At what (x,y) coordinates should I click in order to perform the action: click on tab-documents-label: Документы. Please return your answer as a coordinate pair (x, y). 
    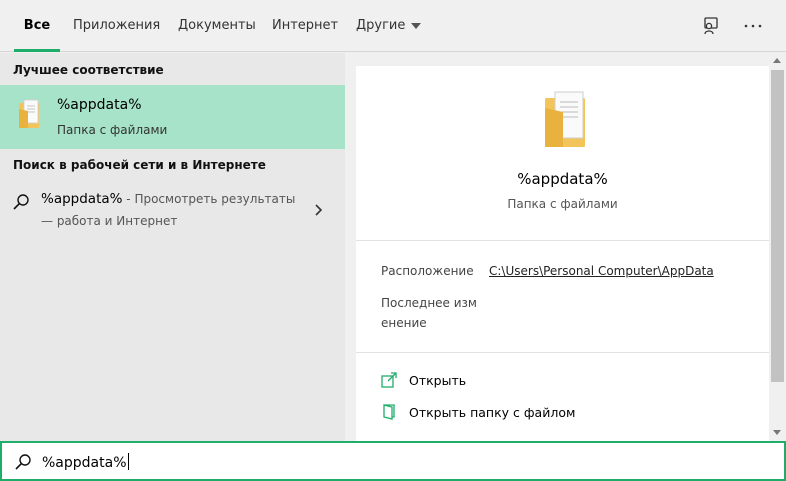
    Looking at the image, I should click on (217, 25).